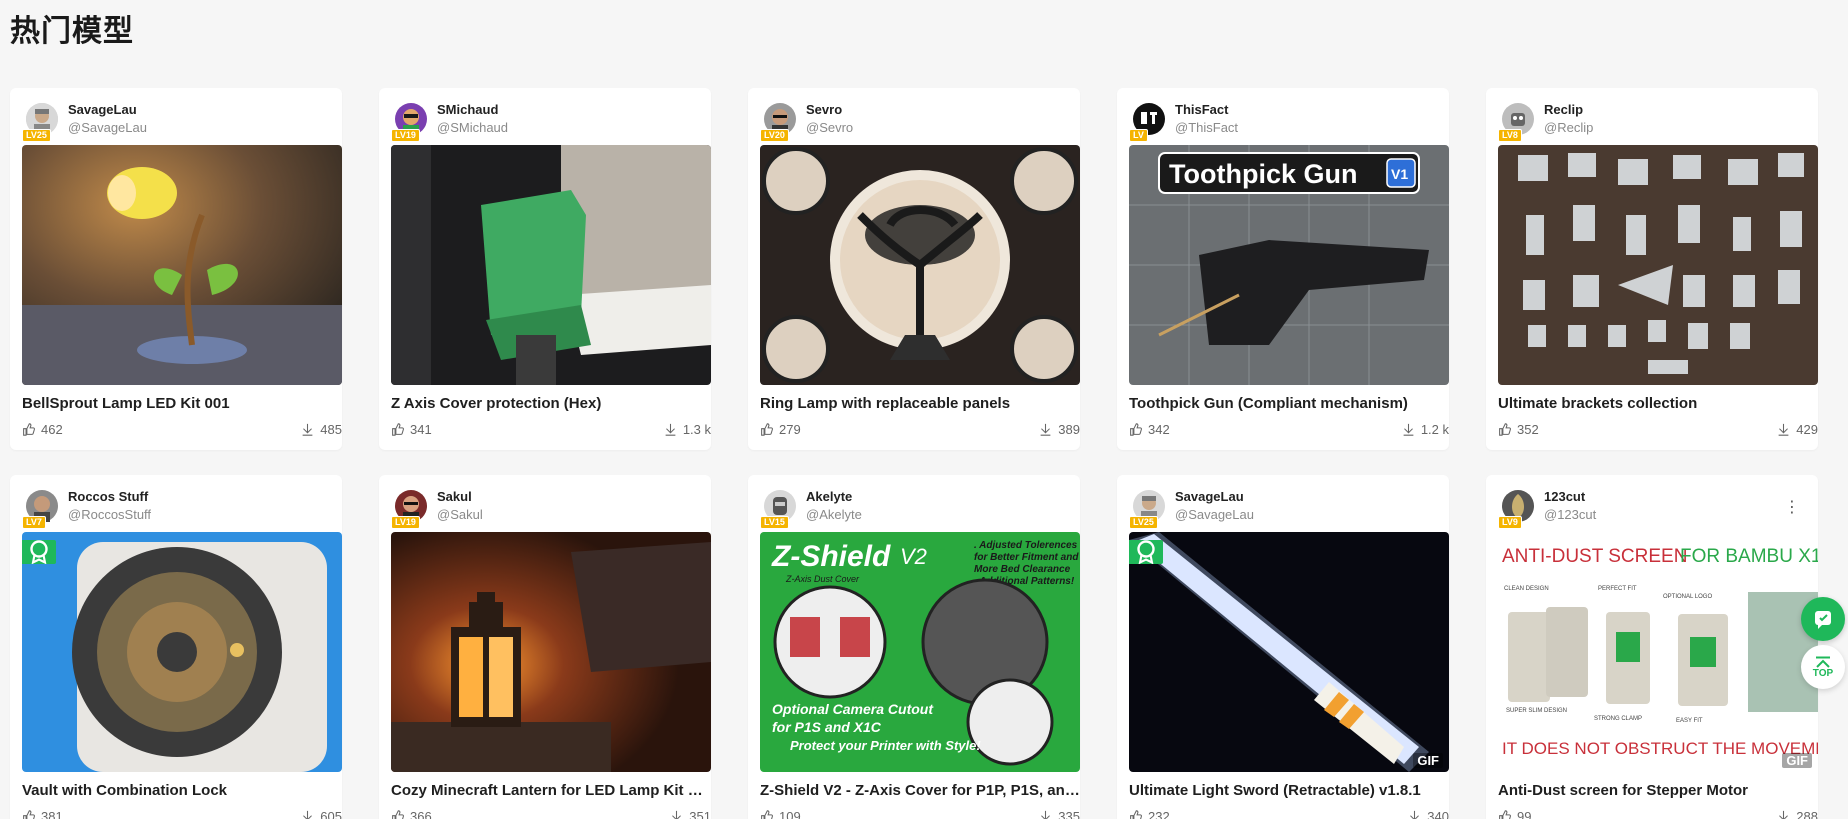  What do you see at coordinates (774, 135) in the screenshot?
I see `level-badge: LV20` at bounding box center [774, 135].